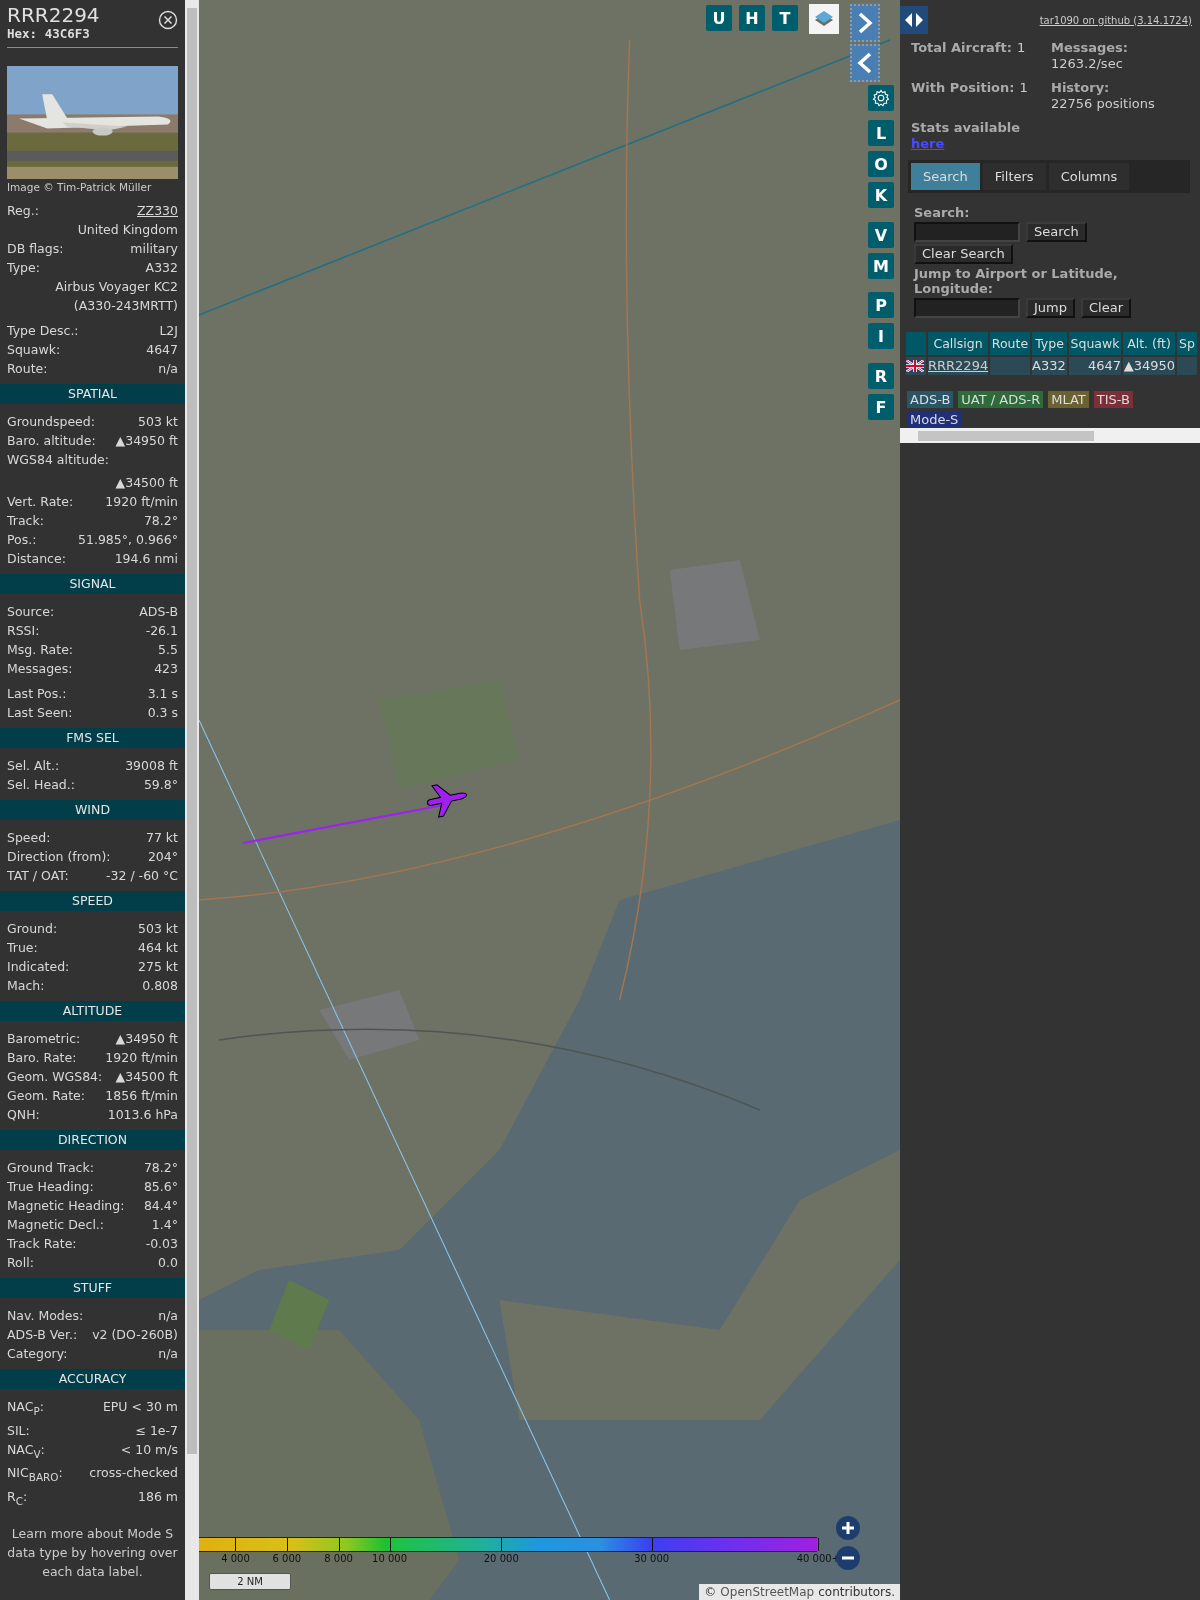  Describe the element at coordinates (1016, 281) in the screenshot. I see `jump-label: Jump to Airport or Latitude, Longitude:` at that location.